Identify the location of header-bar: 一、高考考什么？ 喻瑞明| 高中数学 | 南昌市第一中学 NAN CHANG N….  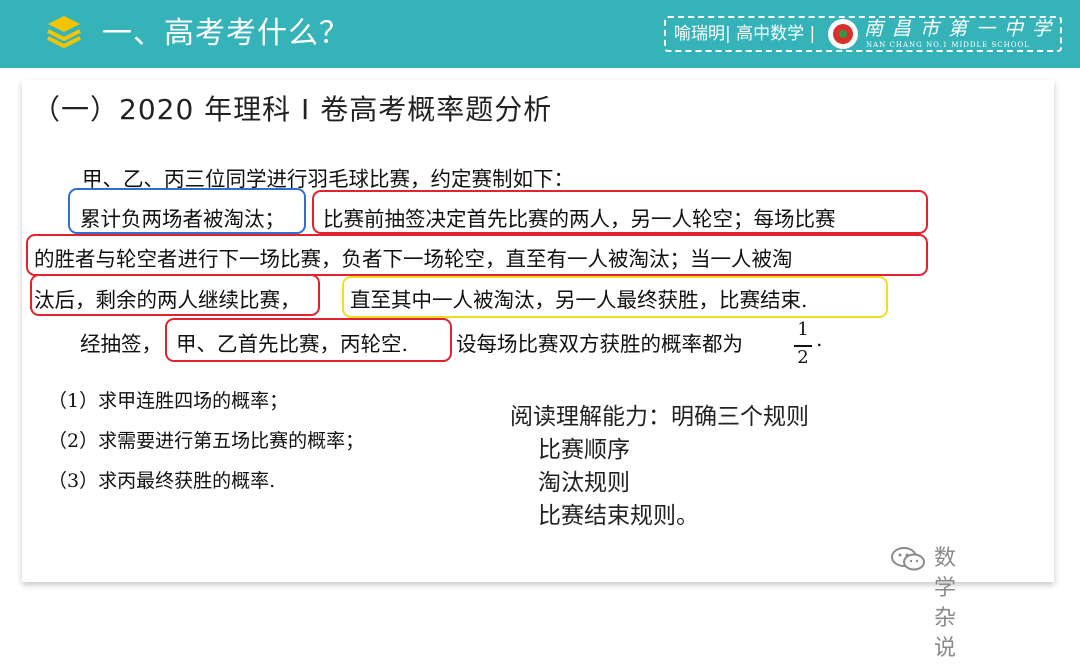
(540, 34).